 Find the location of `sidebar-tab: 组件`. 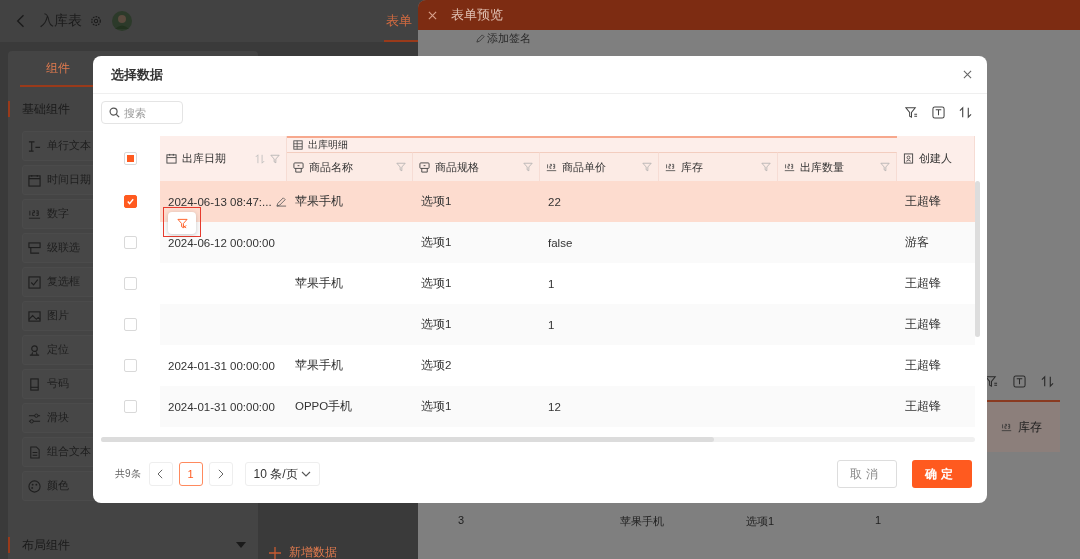

sidebar-tab: 组件 is located at coordinates (57, 68).